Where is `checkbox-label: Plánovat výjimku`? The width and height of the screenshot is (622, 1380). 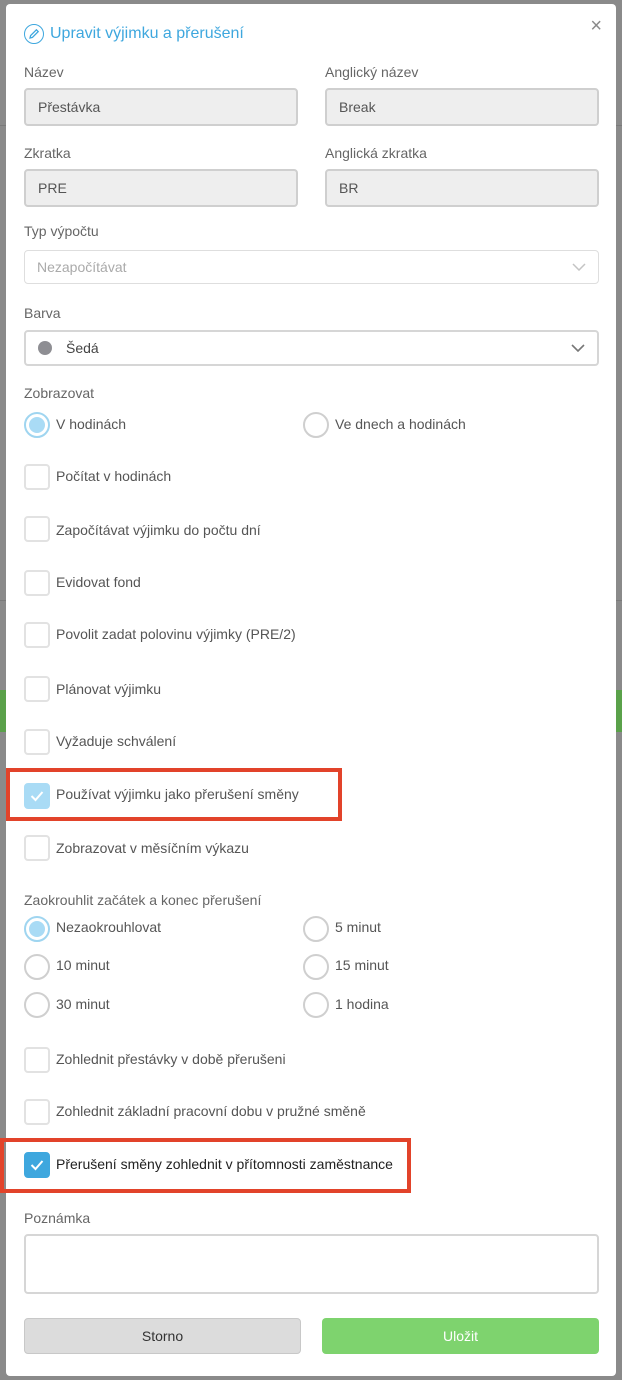
checkbox-label: Plánovat výjimku is located at coordinates (109, 689).